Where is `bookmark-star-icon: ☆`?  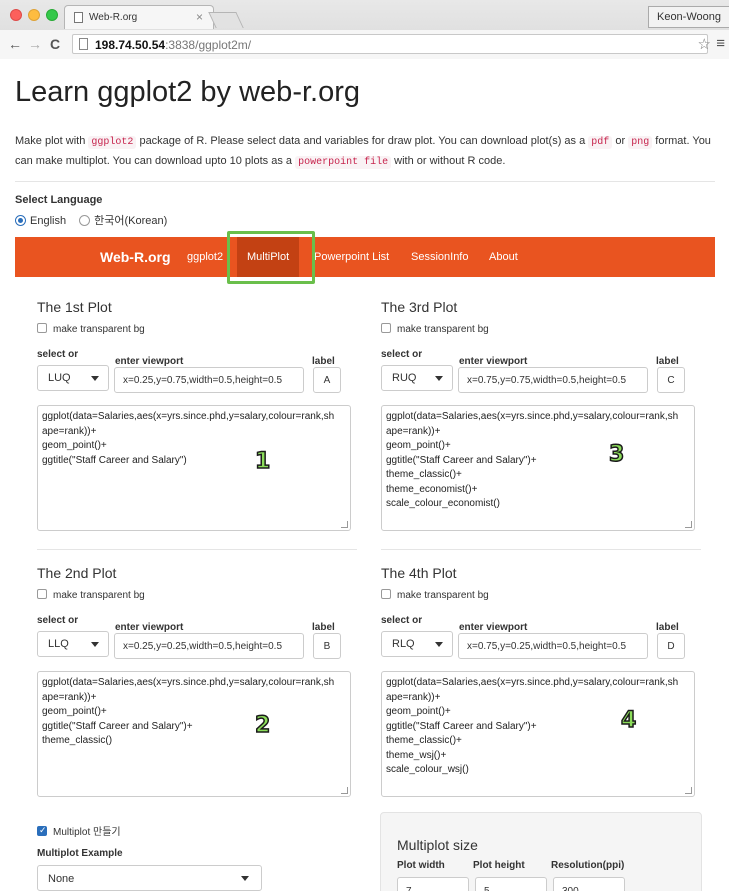
bookmark-star-icon: ☆ is located at coordinates (704, 44).